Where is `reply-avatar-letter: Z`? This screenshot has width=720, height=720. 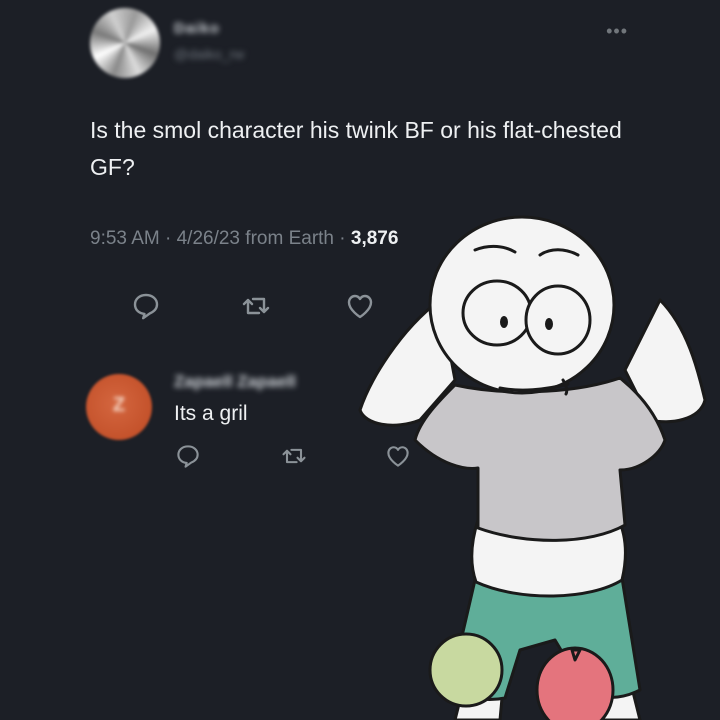 reply-avatar-letter: Z is located at coordinates (119, 405).